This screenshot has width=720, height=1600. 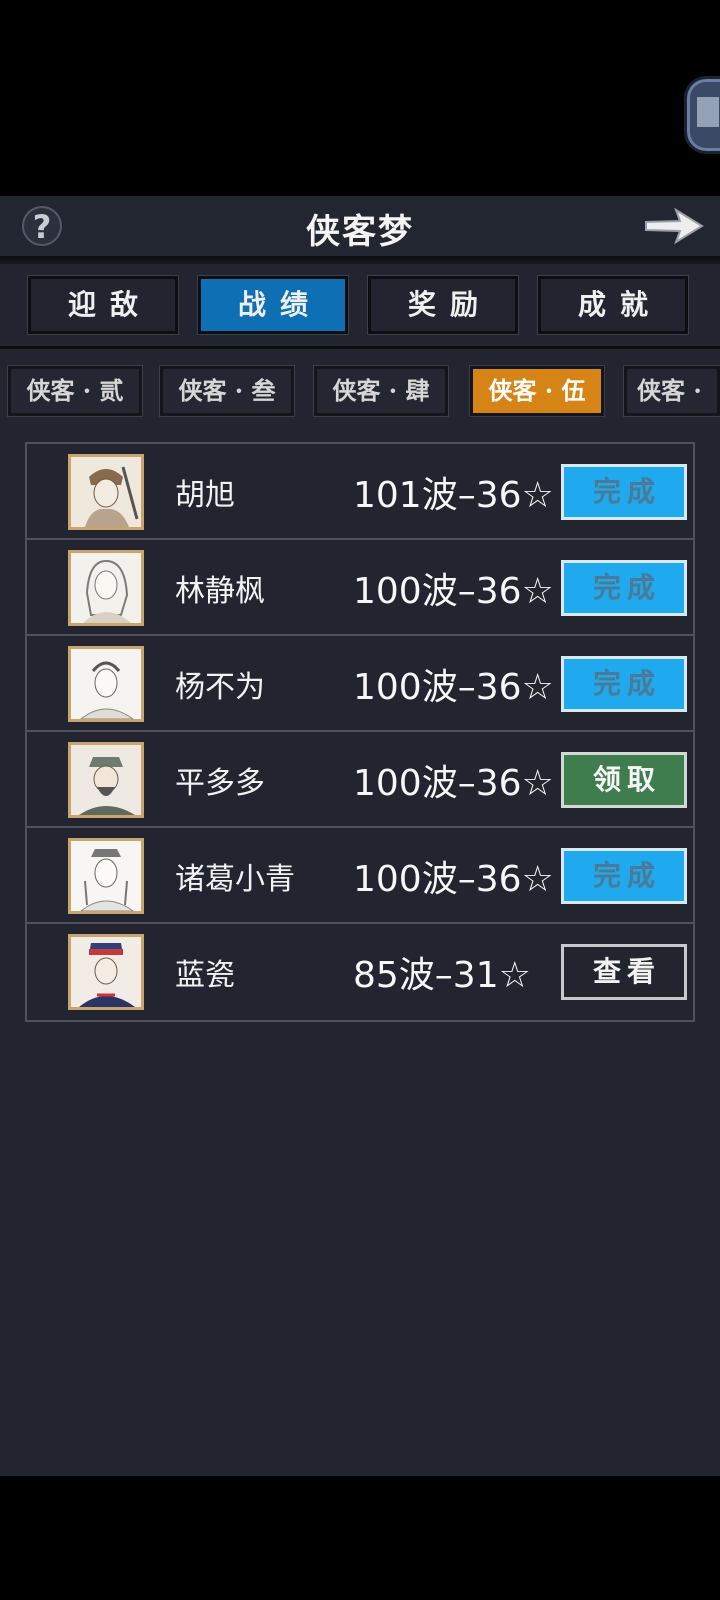 I want to click on table-row: 杨不为 100波–36☆ 完成, so click(x=360, y=684).